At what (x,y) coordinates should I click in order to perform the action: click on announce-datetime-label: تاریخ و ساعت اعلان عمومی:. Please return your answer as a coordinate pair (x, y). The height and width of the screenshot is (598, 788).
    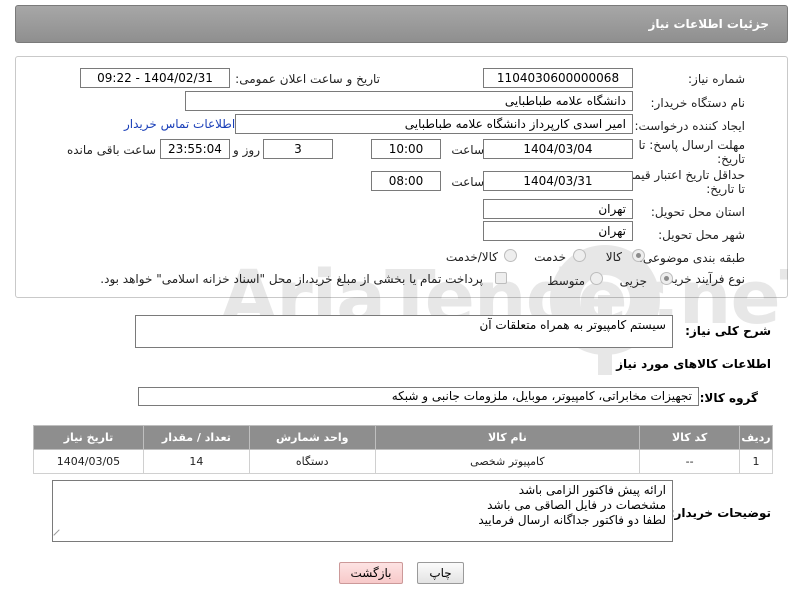
    Looking at the image, I should click on (307, 79).